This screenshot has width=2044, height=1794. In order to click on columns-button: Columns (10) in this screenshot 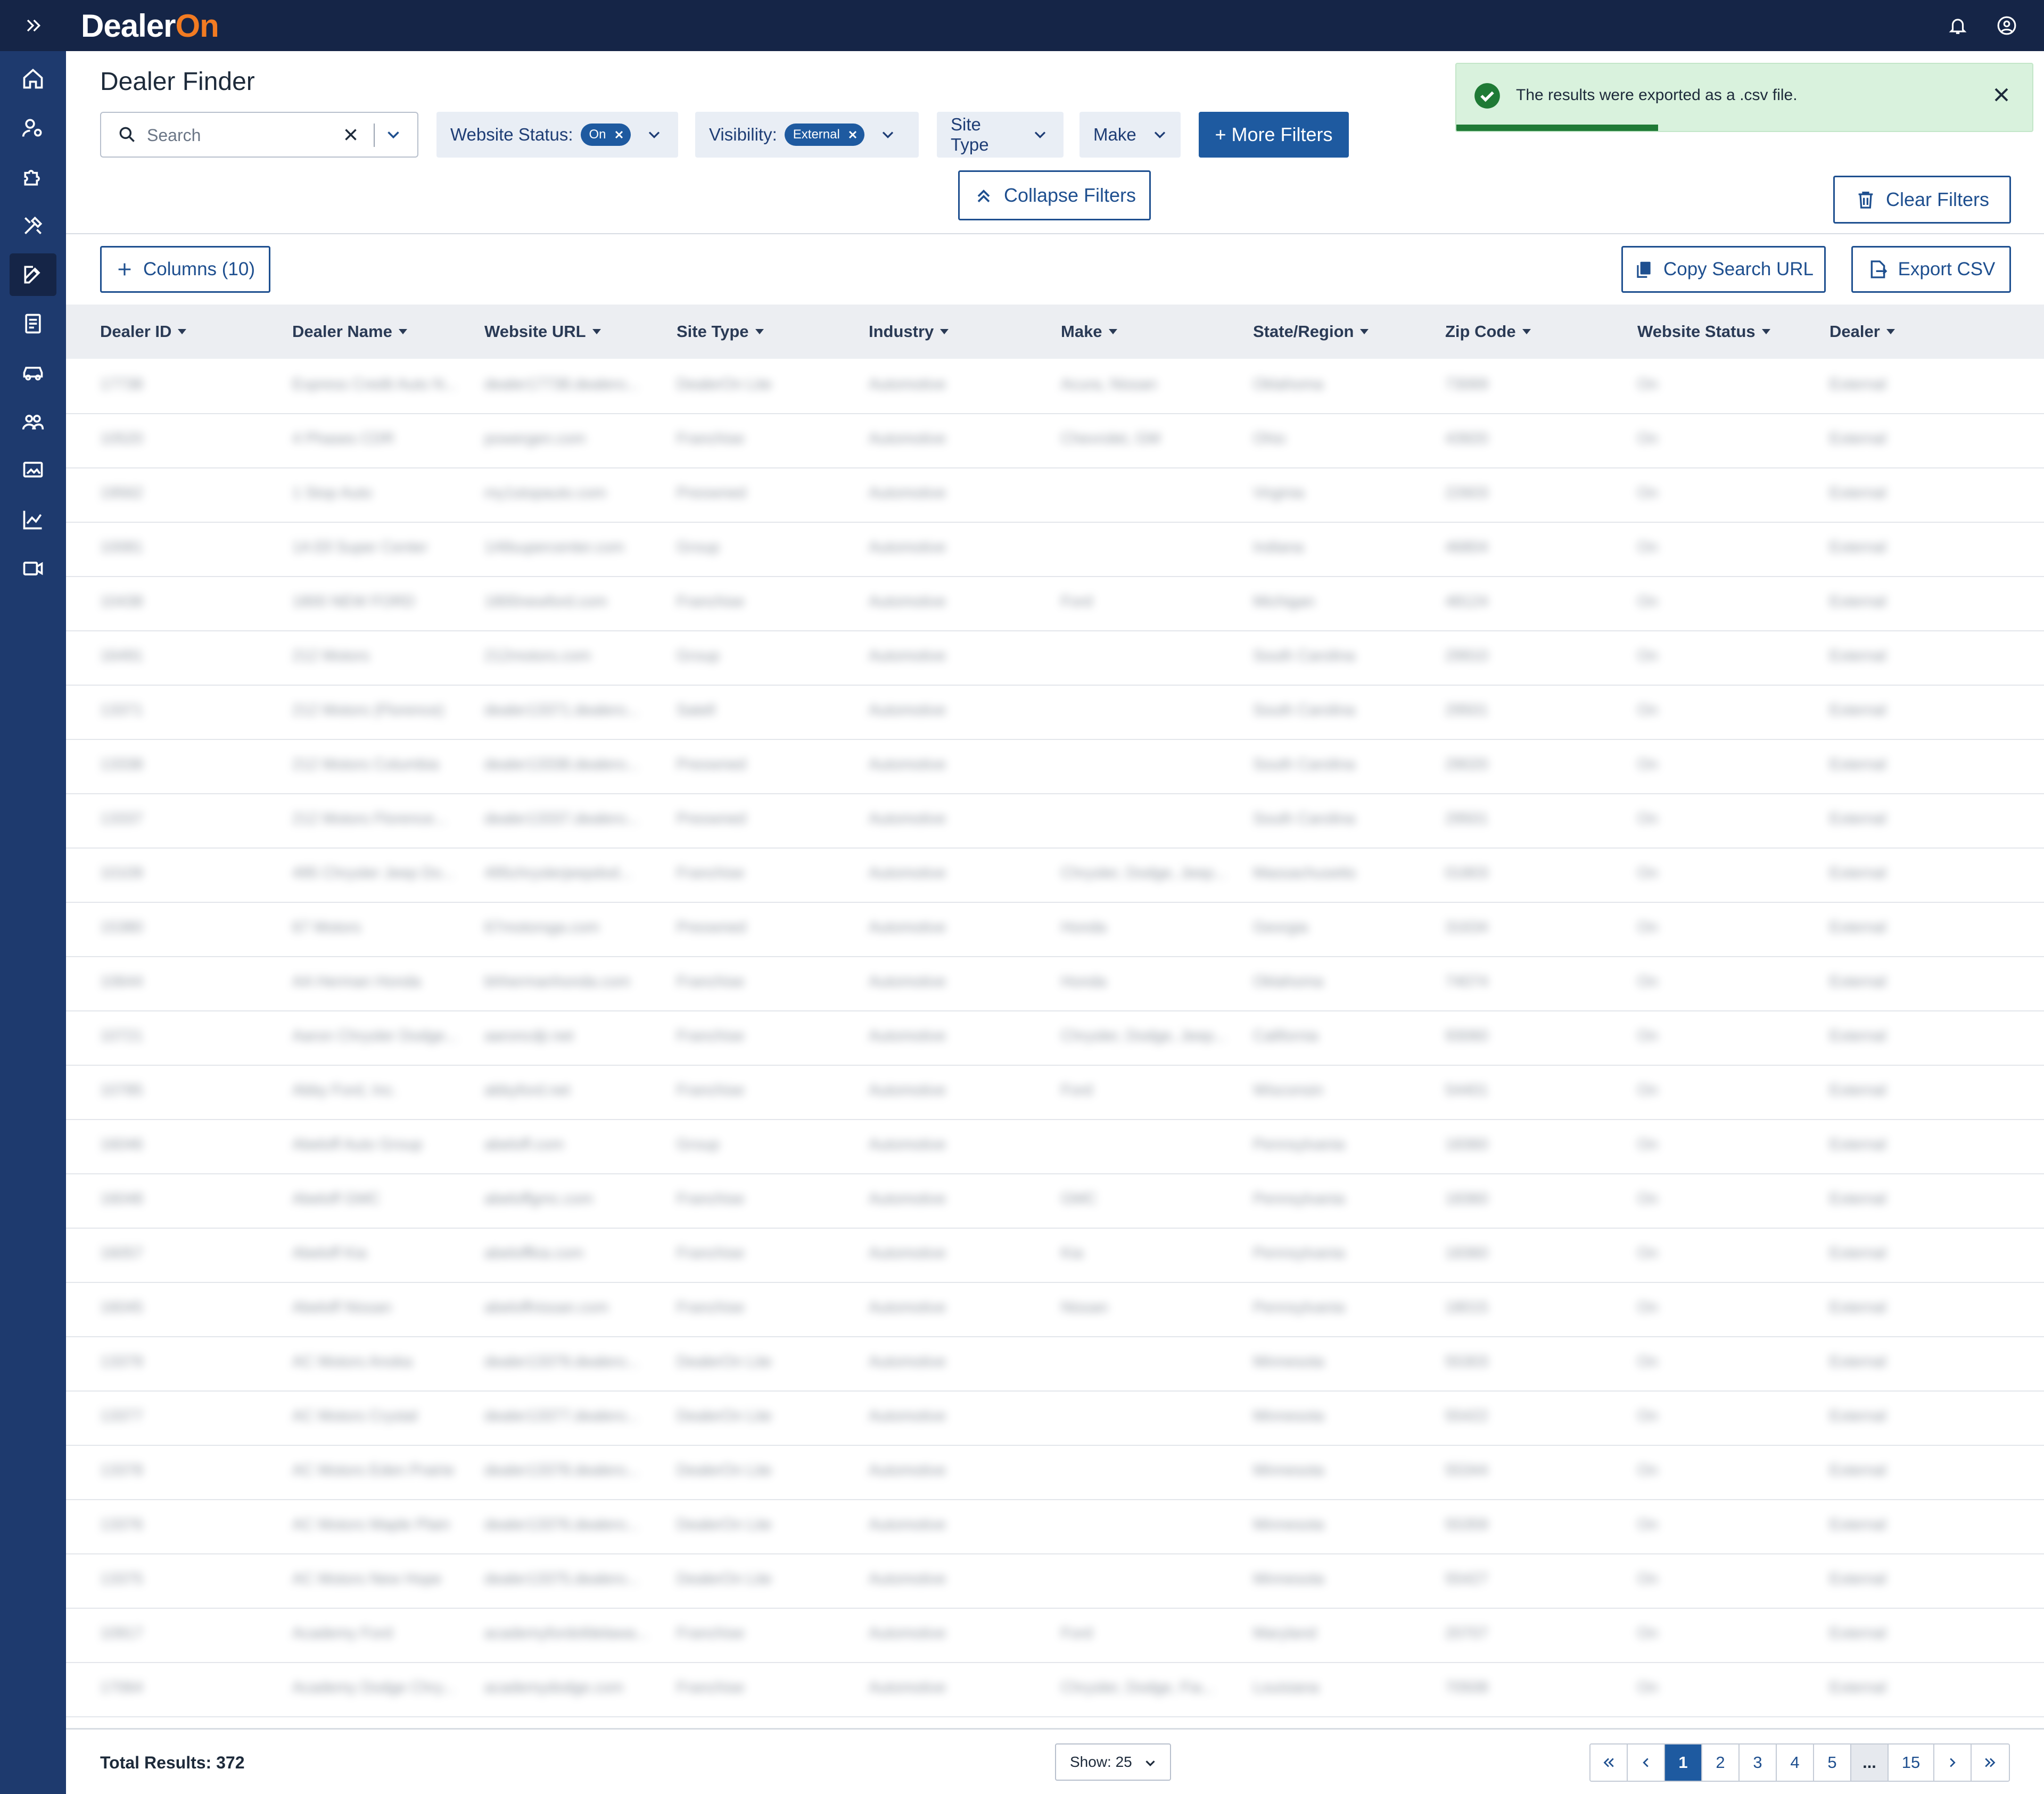, I will do `click(185, 269)`.